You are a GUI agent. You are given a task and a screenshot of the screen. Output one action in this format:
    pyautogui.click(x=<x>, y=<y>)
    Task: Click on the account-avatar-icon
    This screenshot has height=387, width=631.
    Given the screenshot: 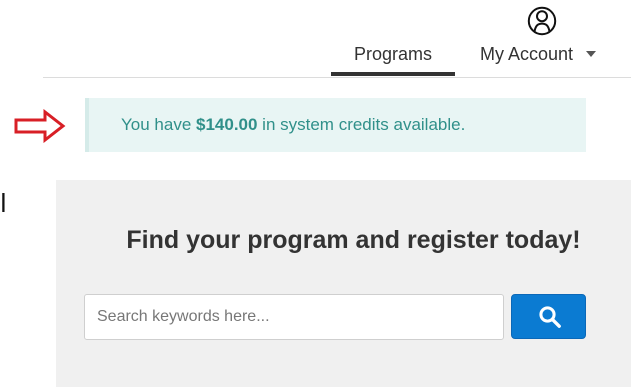 What is the action you would take?
    pyautogui.click(x=542, y=21)
    